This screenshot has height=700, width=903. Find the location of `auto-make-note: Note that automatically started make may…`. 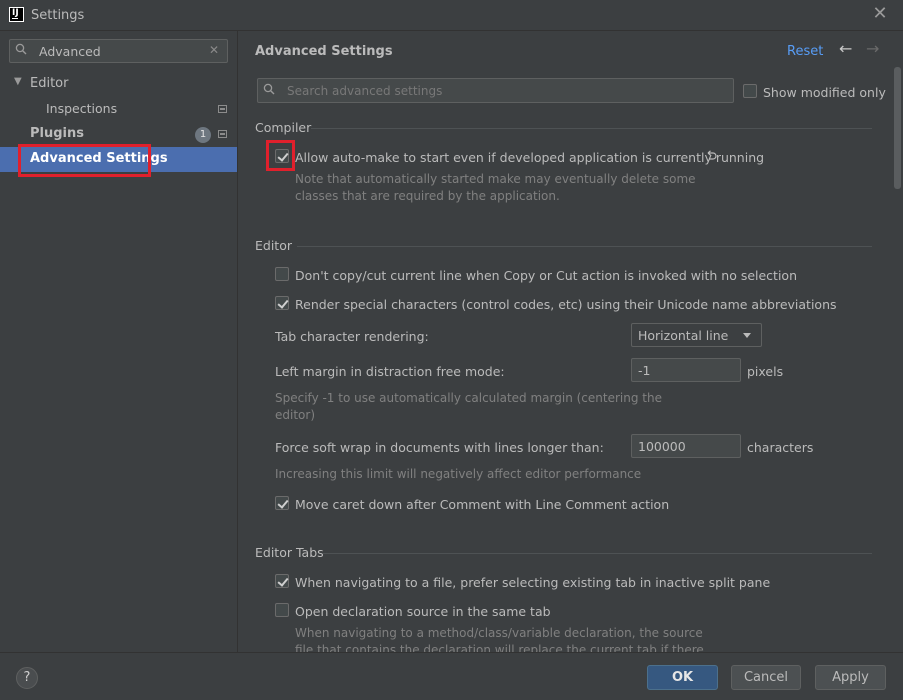

auto-make-note: Note that automatically started make may… is located at coordinates (495, 179).